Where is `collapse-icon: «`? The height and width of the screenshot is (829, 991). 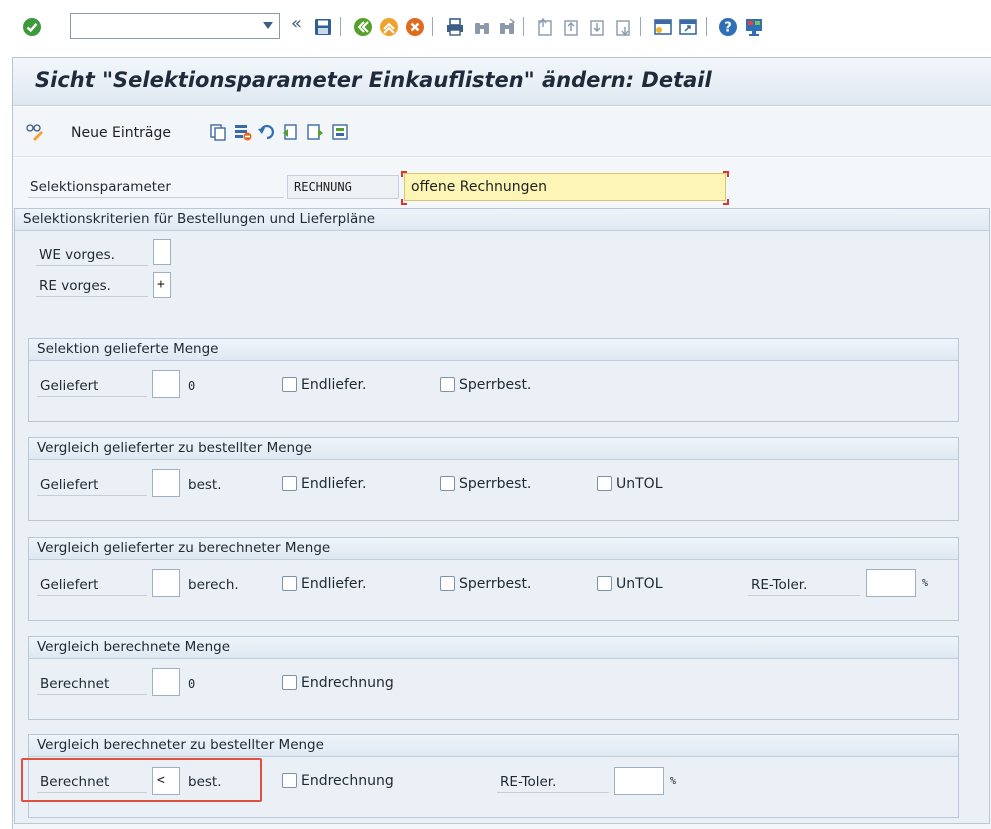 collapse-icon: « is located at coordinates (296, 23).